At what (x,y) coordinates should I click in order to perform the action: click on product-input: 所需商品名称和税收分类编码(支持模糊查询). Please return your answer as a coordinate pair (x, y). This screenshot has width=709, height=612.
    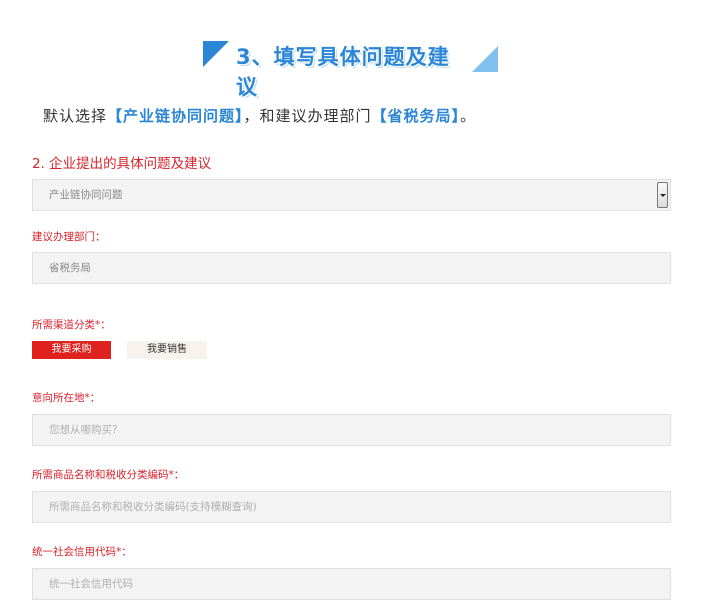
    Looking at the image, I should click on (351, 507).